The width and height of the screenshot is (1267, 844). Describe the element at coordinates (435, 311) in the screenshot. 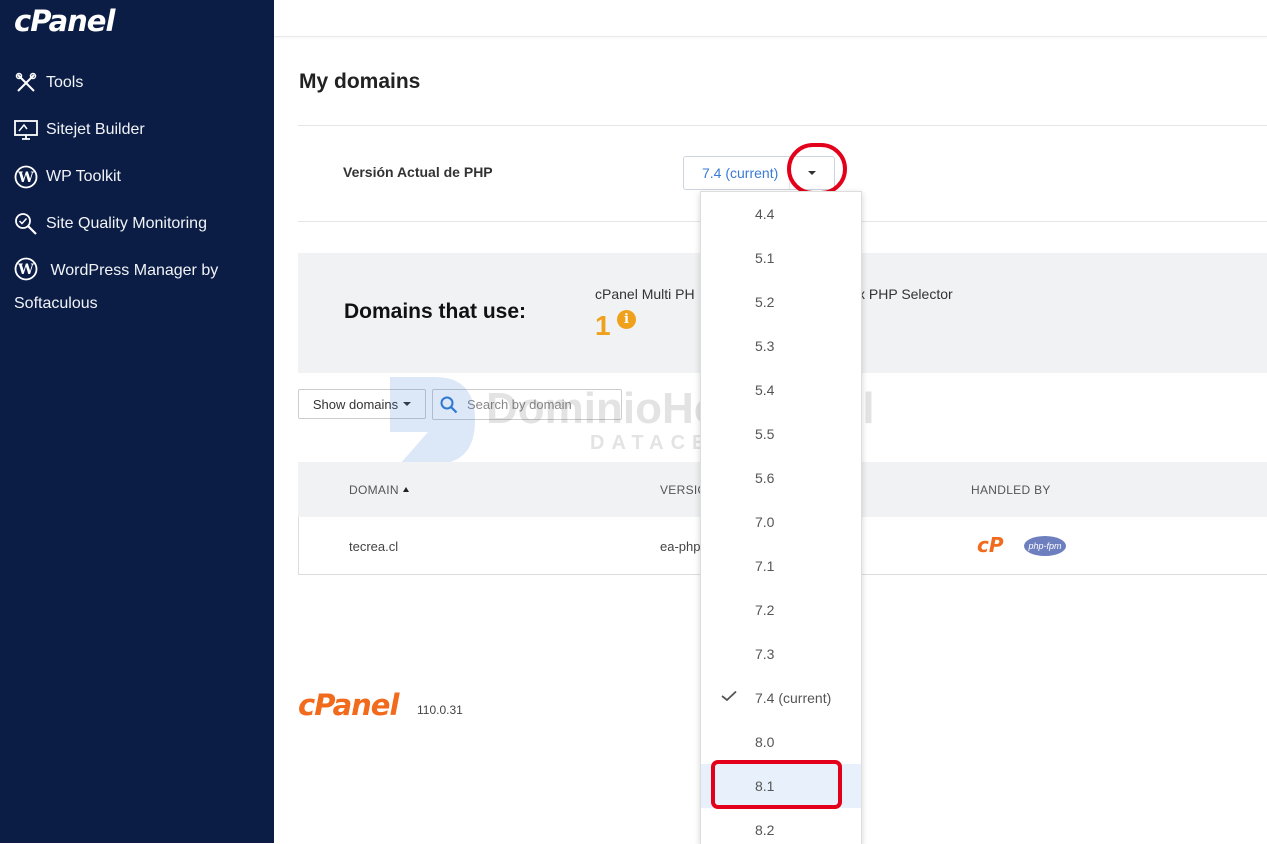

I see `domains-that-use-title: Domains that use:` at that location.